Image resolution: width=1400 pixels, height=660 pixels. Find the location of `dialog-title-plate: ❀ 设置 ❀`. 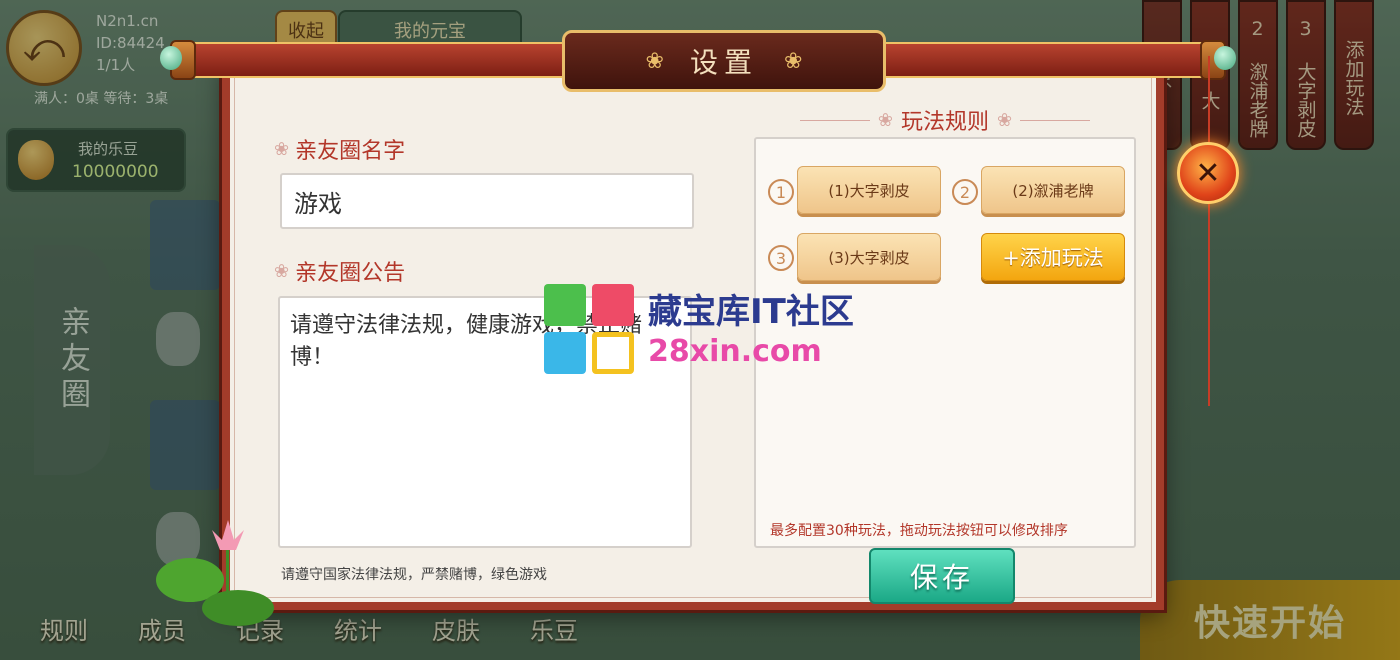

dialog-title-plate: ❀ 设置 ❀ is located at coordinates (724, 61).